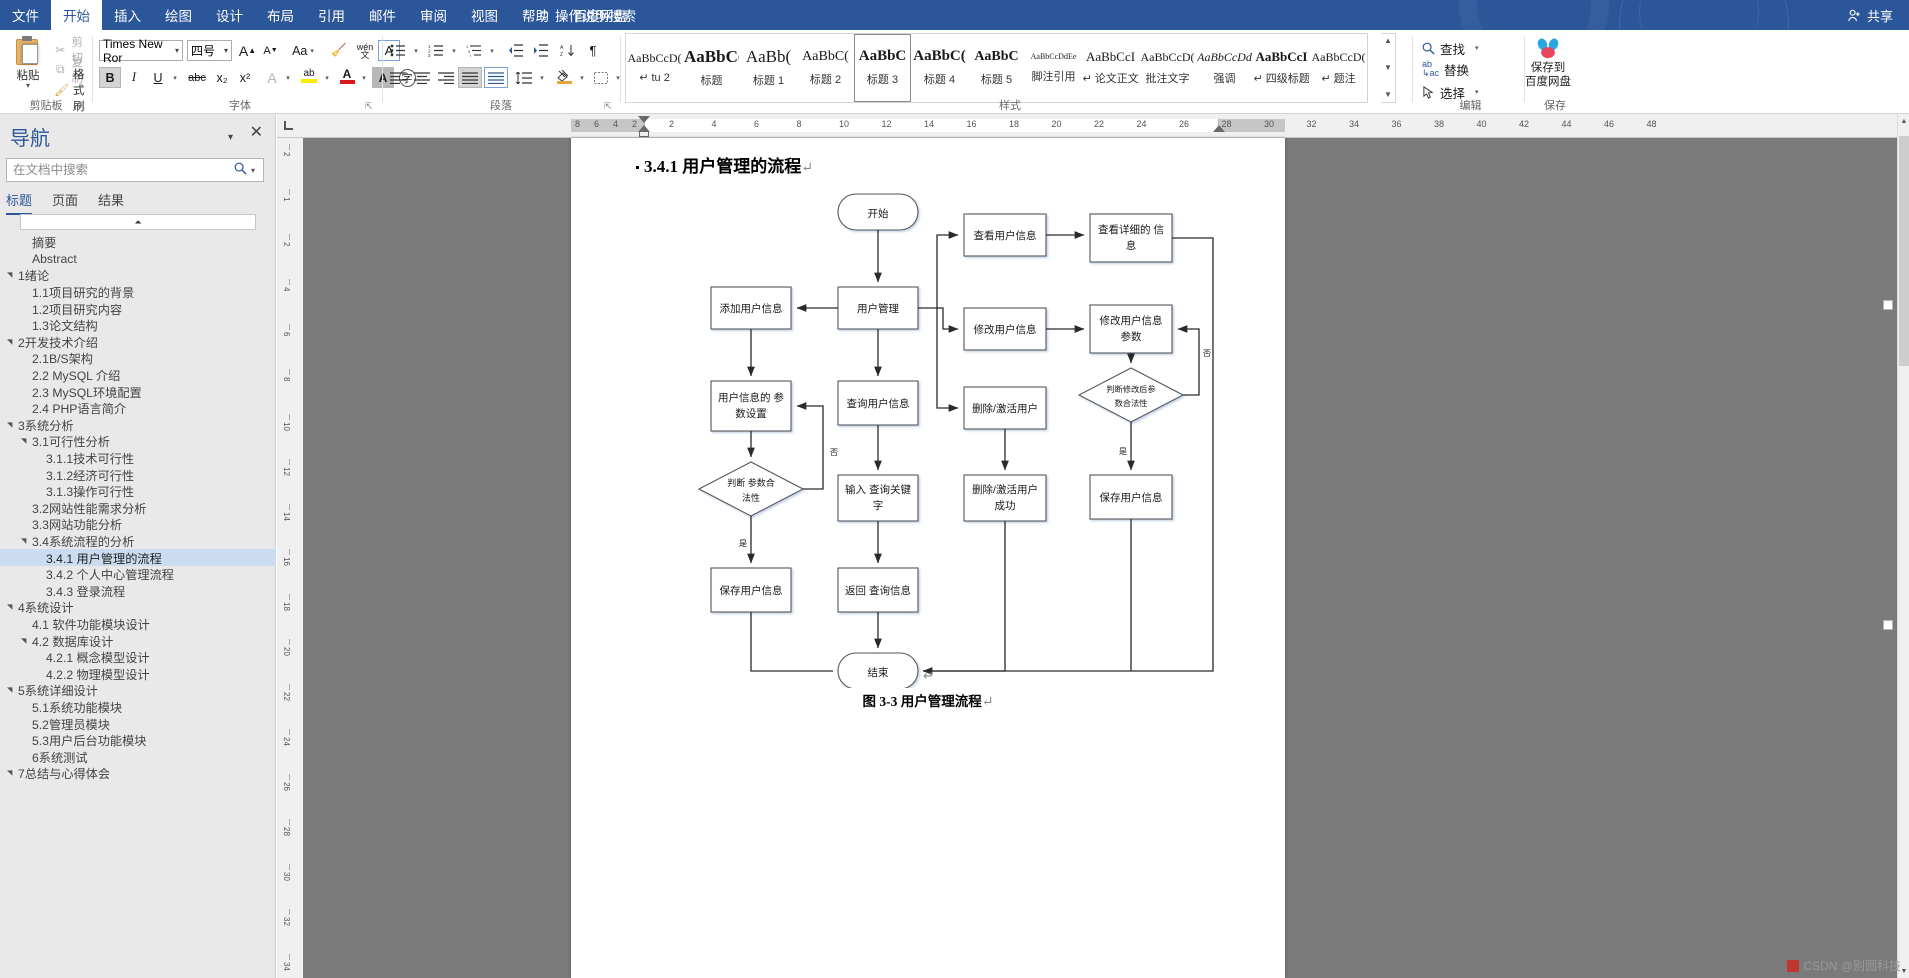 The image size is (1909, 978). Describe the element at coordinates (28, 86) in the screenshot. I see `paste-dropdown-caret: ▾` at that location.